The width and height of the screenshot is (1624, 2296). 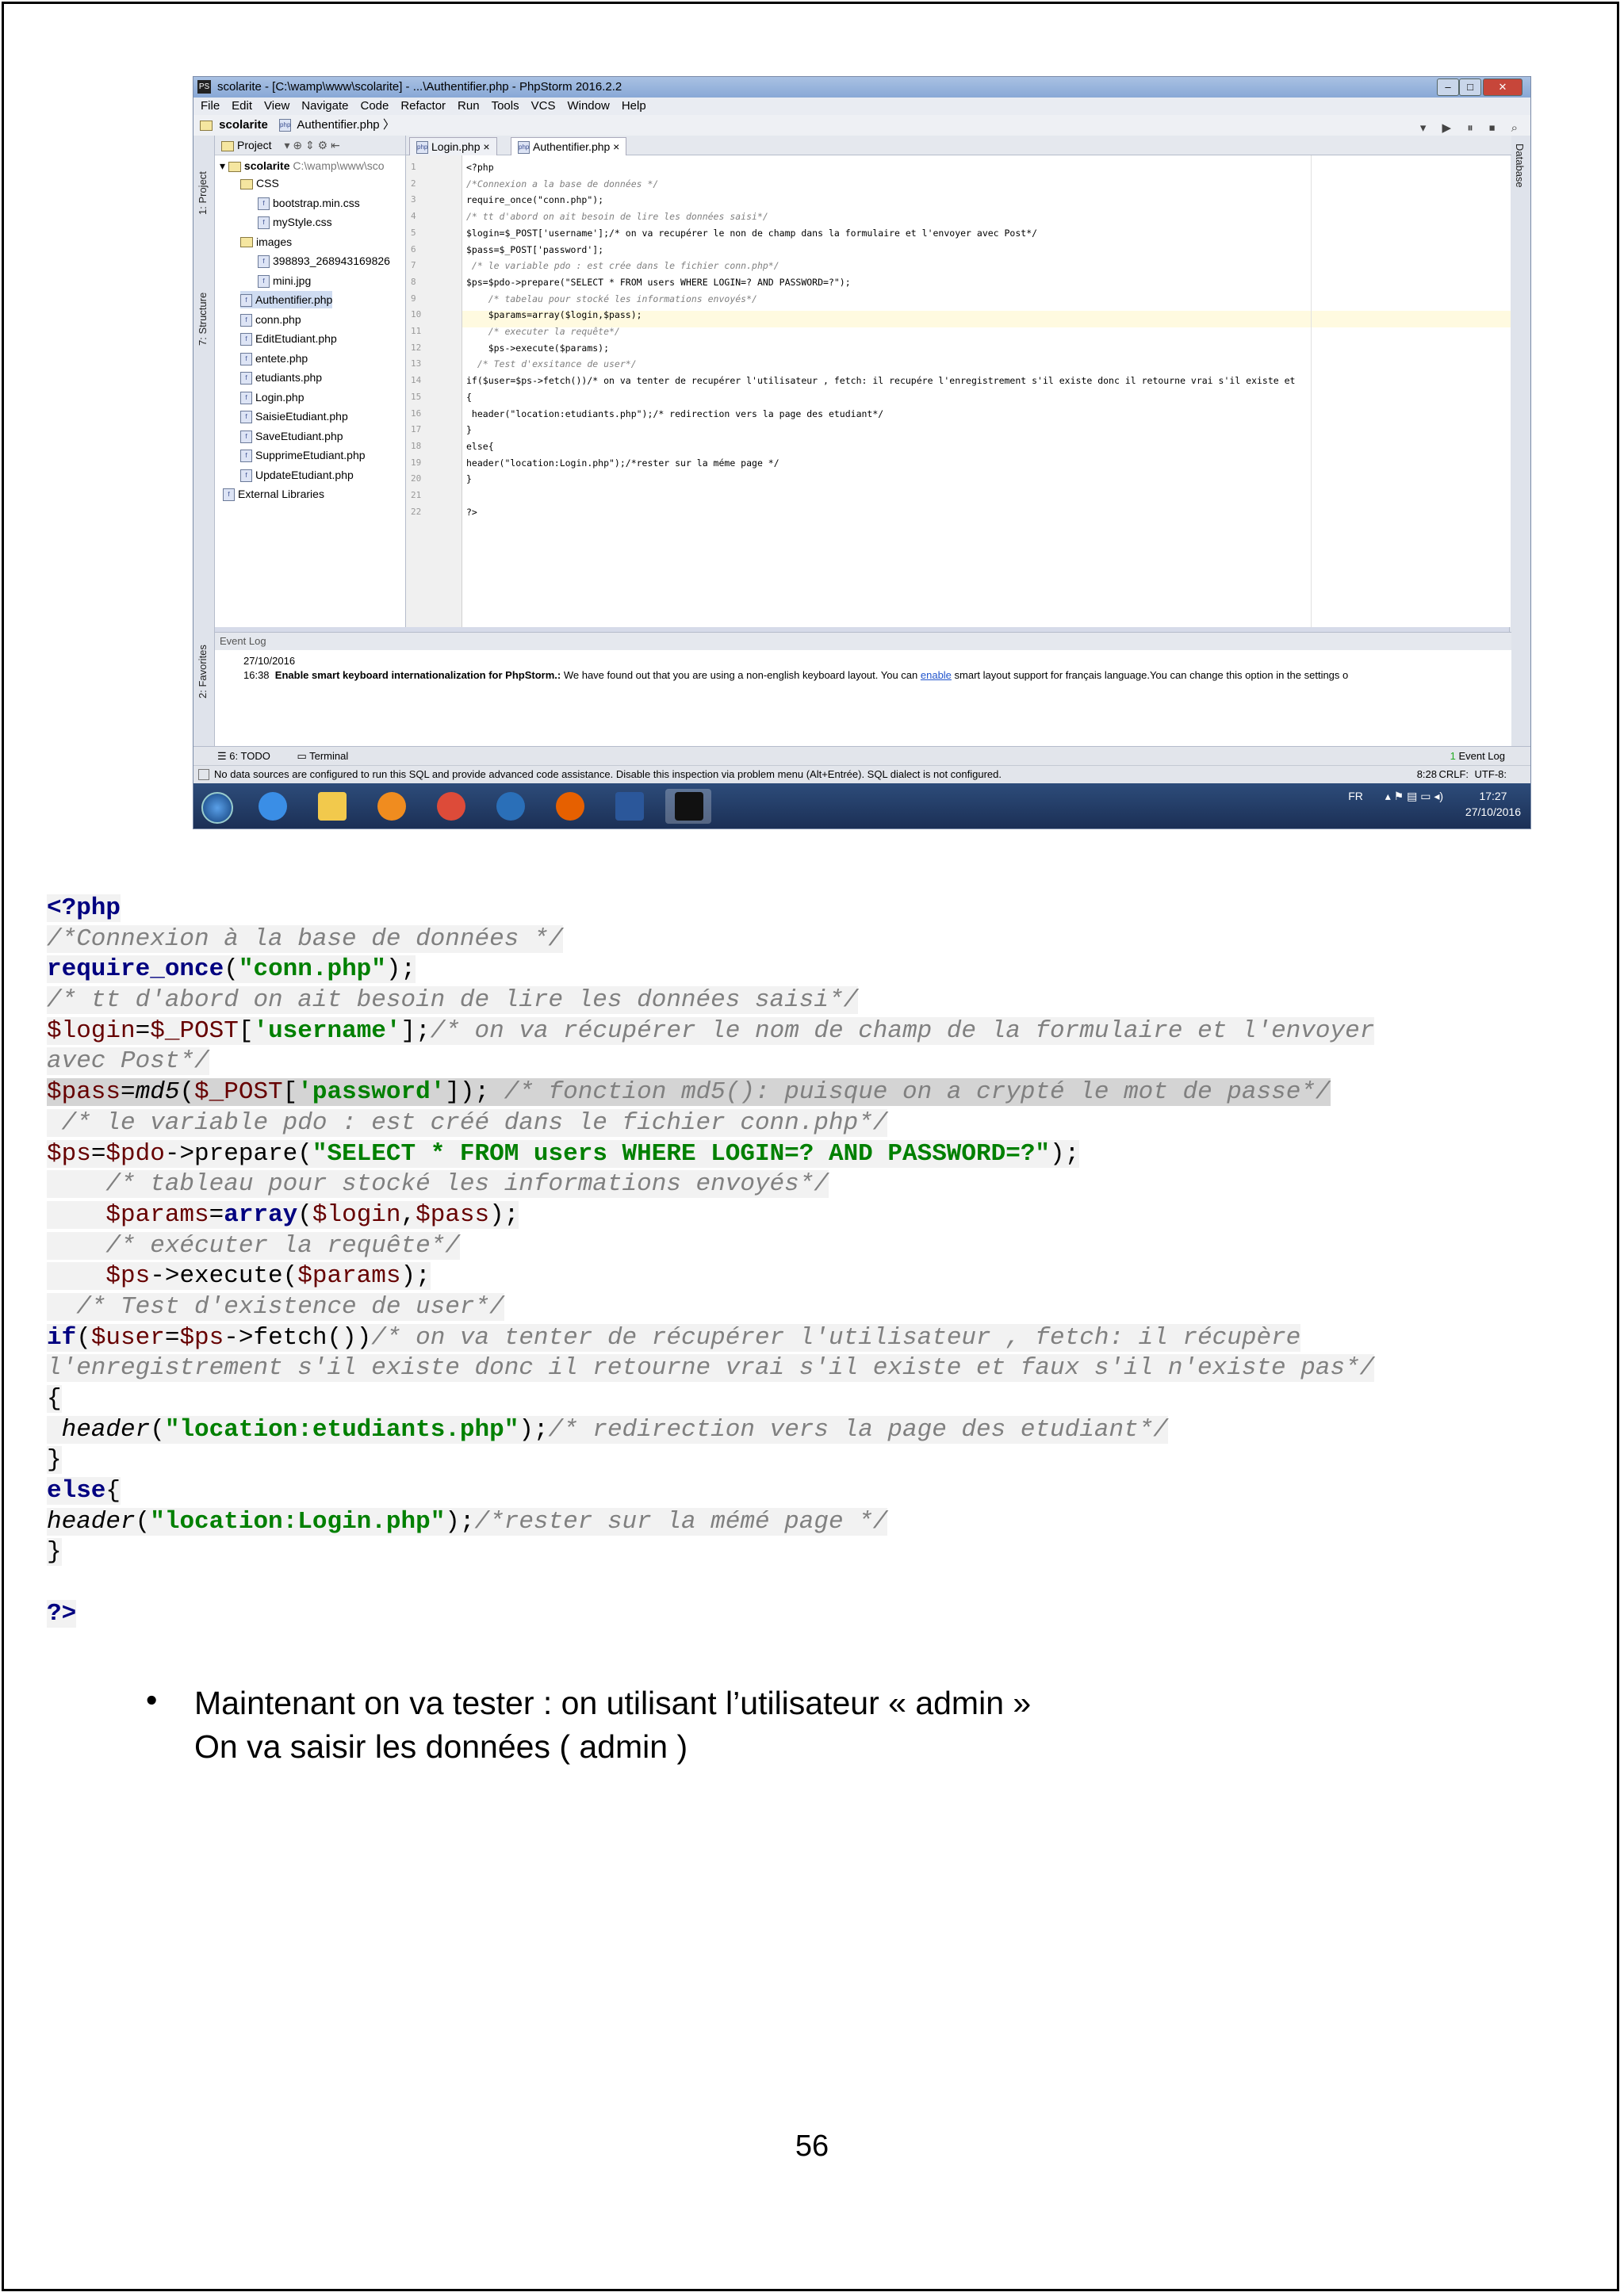 What do you see at coordinates (588, 106) in the screenshot?
I see `menu-item-window: Window` at bounding box center [588, 106].